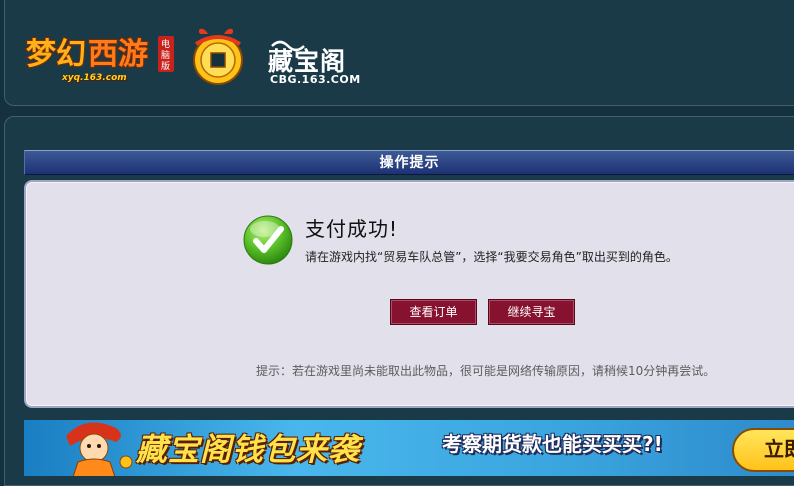 The height and width of the screenshot is (486, 794). I want to click on view-order-button: 查看订单, so click(433, 312).